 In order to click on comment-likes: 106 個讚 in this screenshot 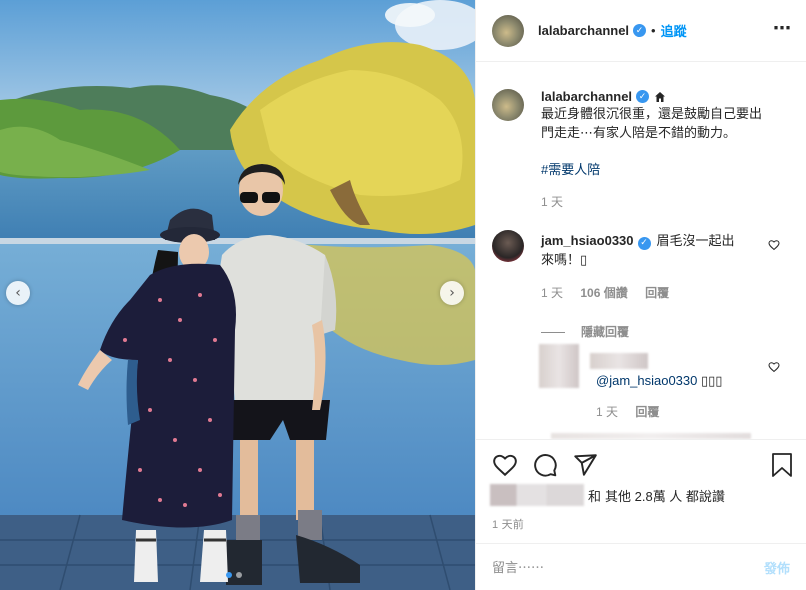, I will do `click(603, 293)`.